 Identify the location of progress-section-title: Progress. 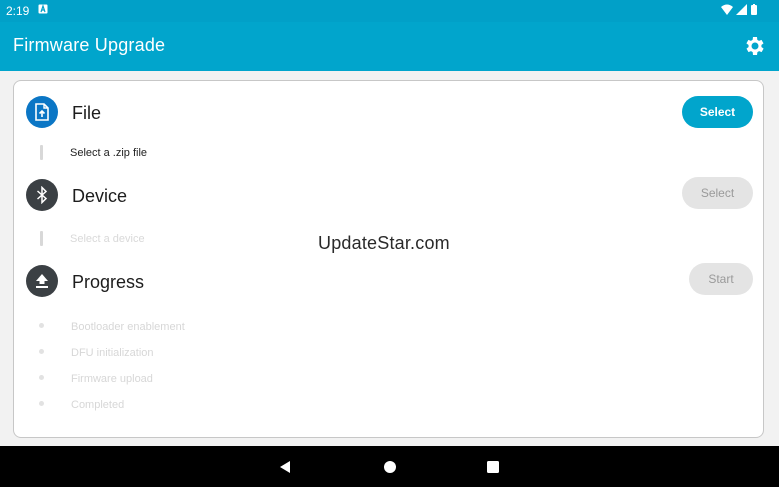
(108, 282).